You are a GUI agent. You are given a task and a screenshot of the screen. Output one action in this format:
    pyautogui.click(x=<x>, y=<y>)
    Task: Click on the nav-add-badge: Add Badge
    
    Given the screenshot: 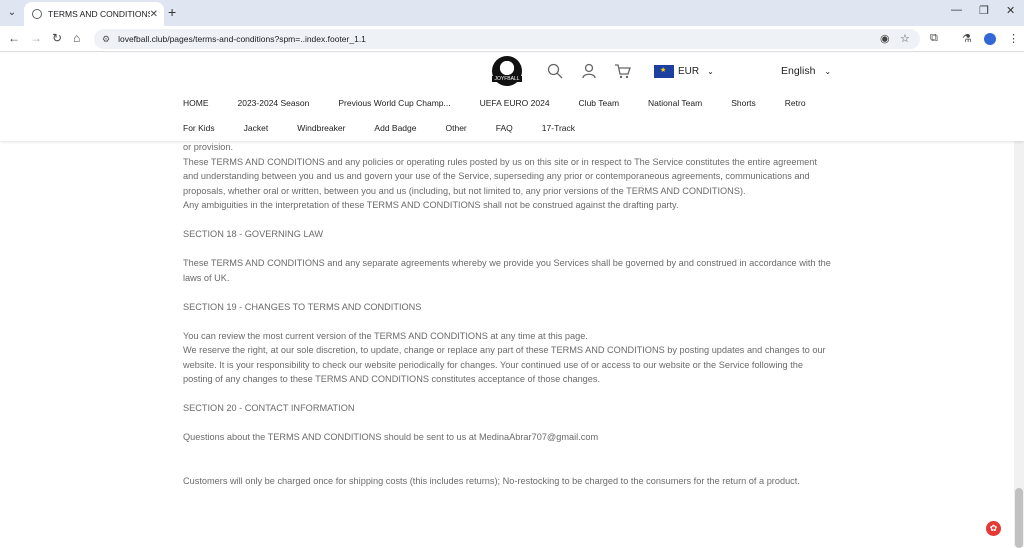 What is the action you would take?
    pyautogui.click(x=395, y=128)
    